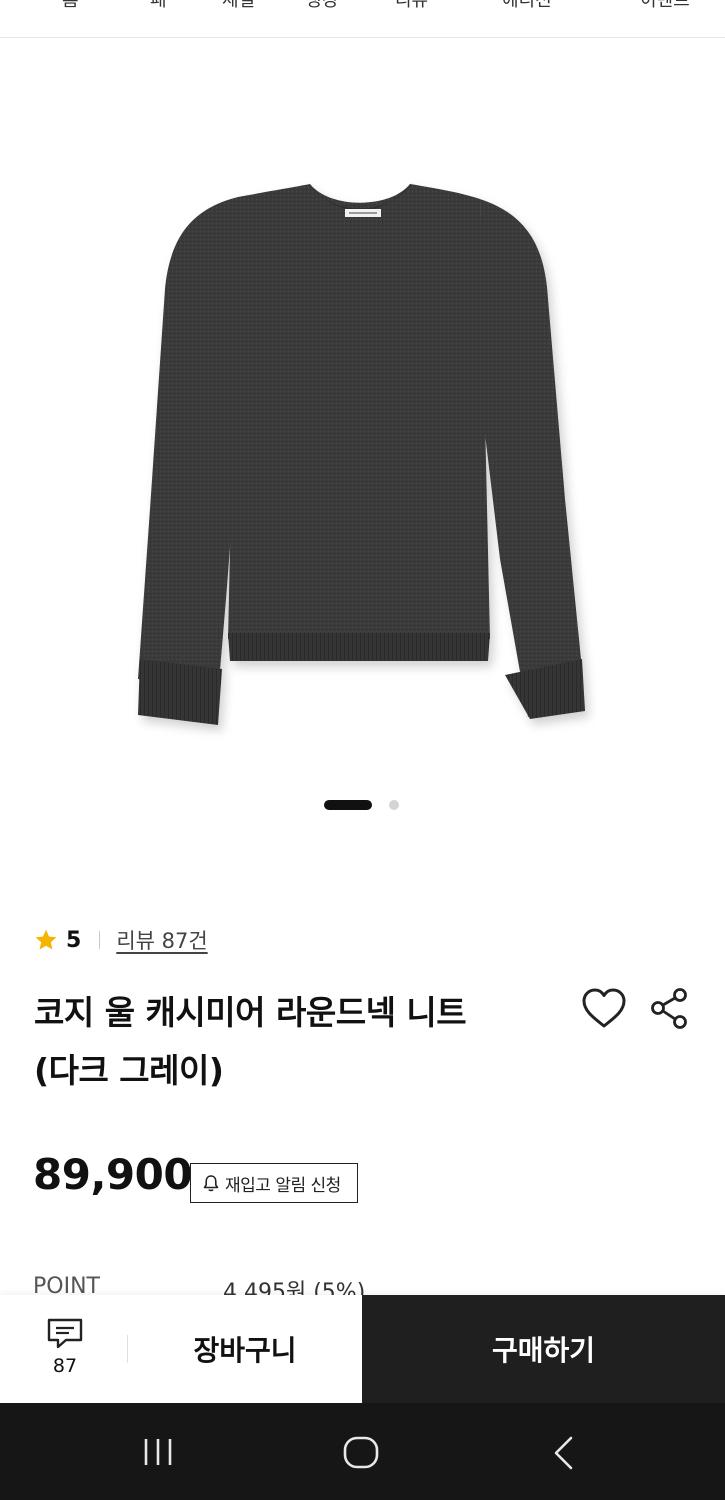  What do you see at coordinates (70, 5) in the screenshot?
I see `nav-item-home: 홈` at bounding box center [70, 5].